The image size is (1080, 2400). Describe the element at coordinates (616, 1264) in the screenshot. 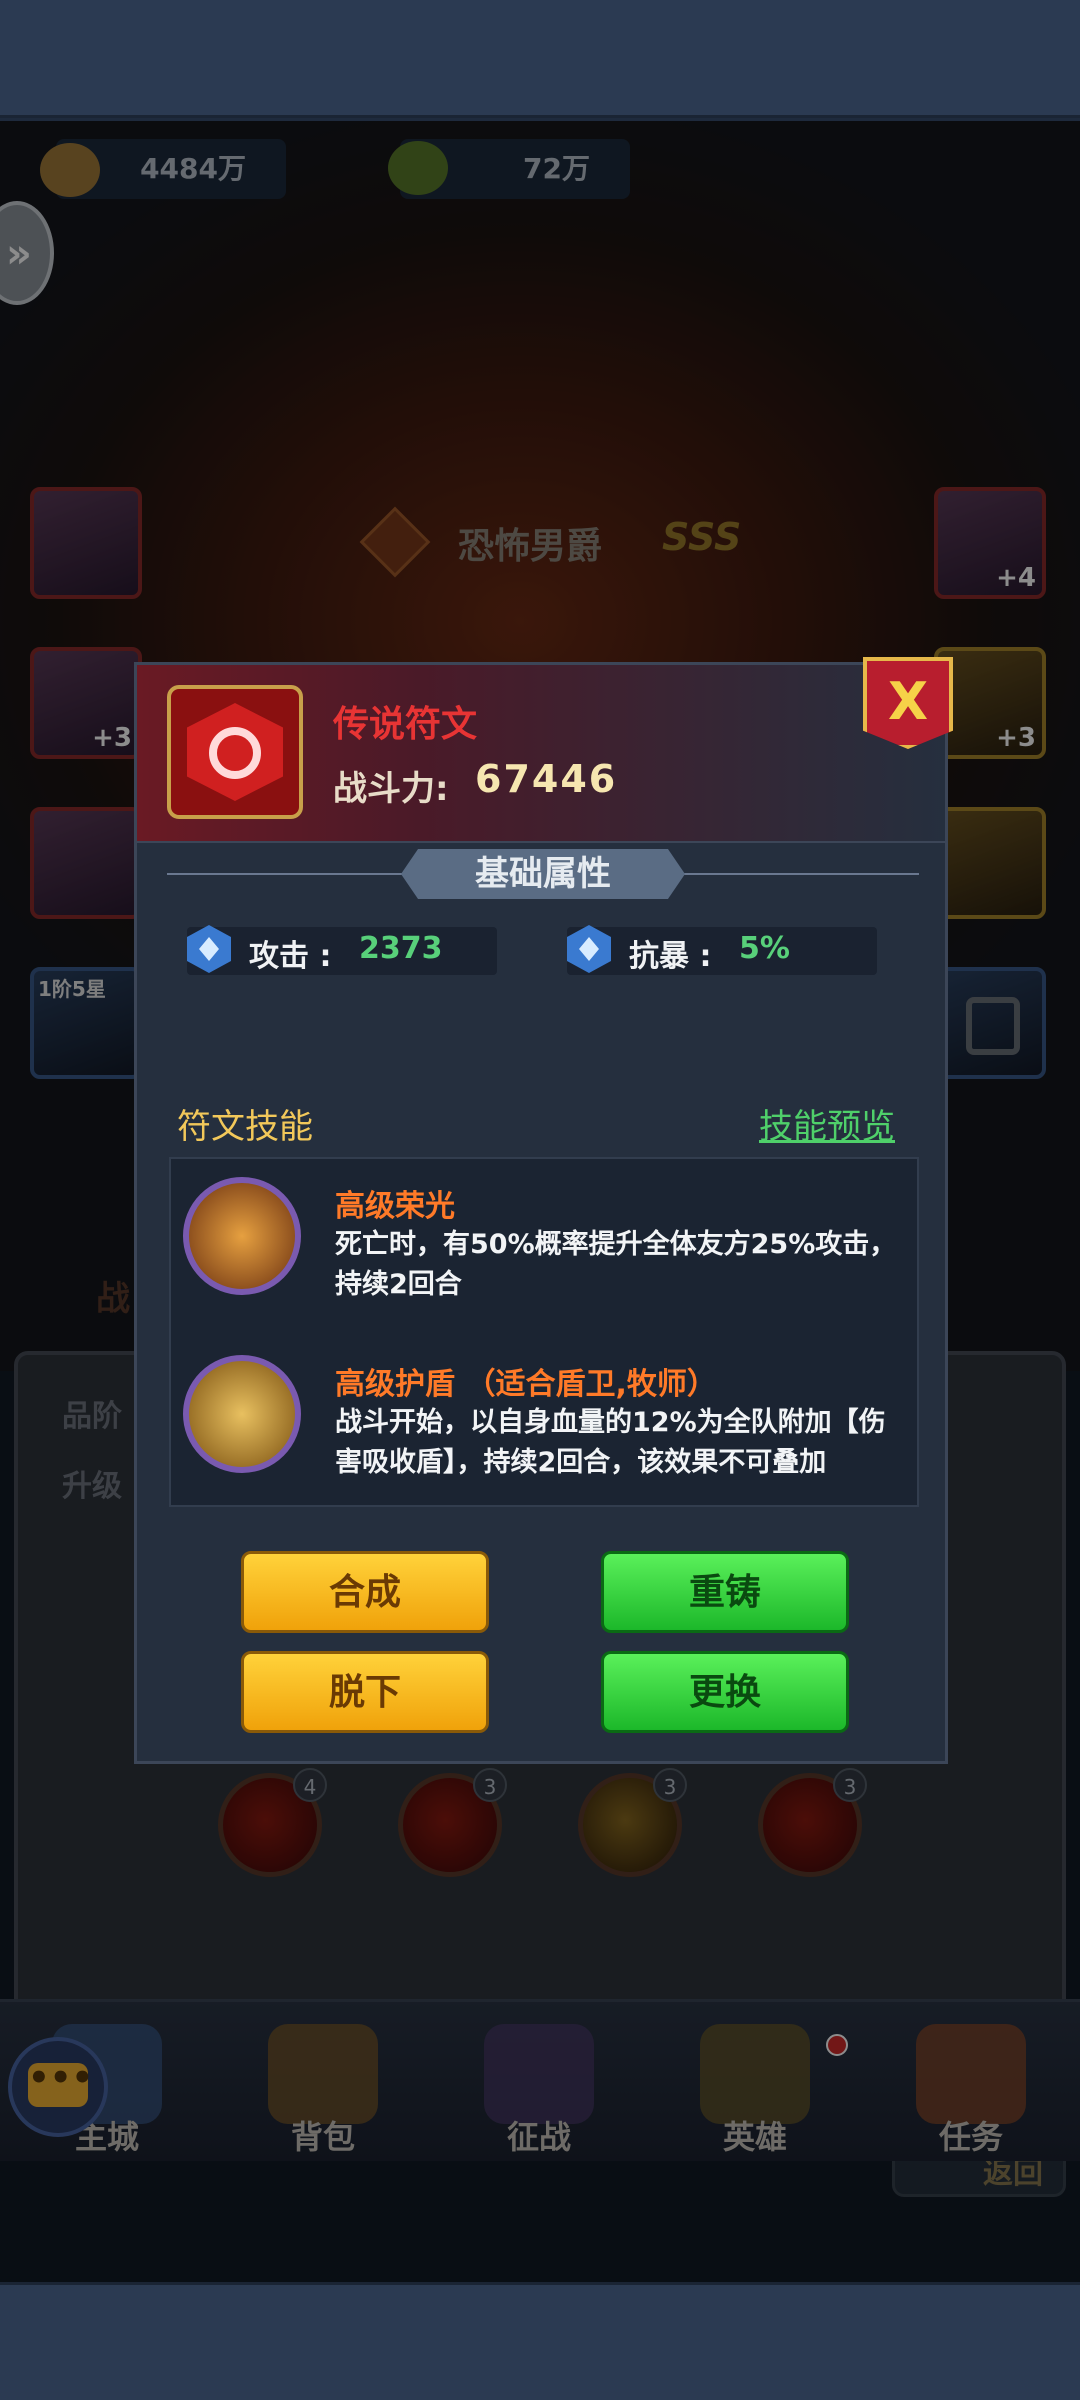

I see `skill-description: 死亡时，有50%概率提升全体友方25%攻击，持续2回合` at that location.